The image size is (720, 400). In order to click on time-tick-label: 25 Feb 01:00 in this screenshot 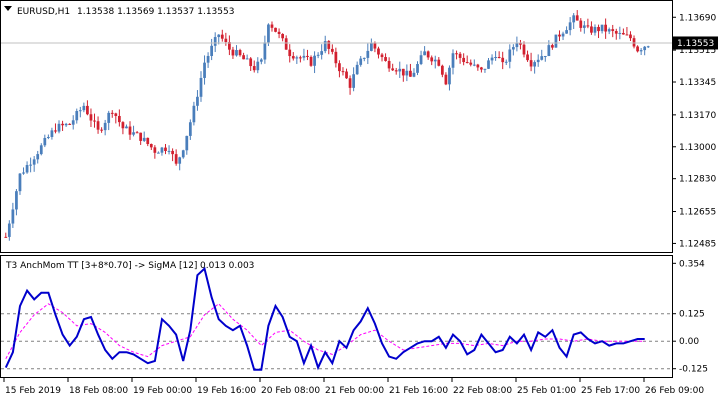, I will do `click(546, 391)`.